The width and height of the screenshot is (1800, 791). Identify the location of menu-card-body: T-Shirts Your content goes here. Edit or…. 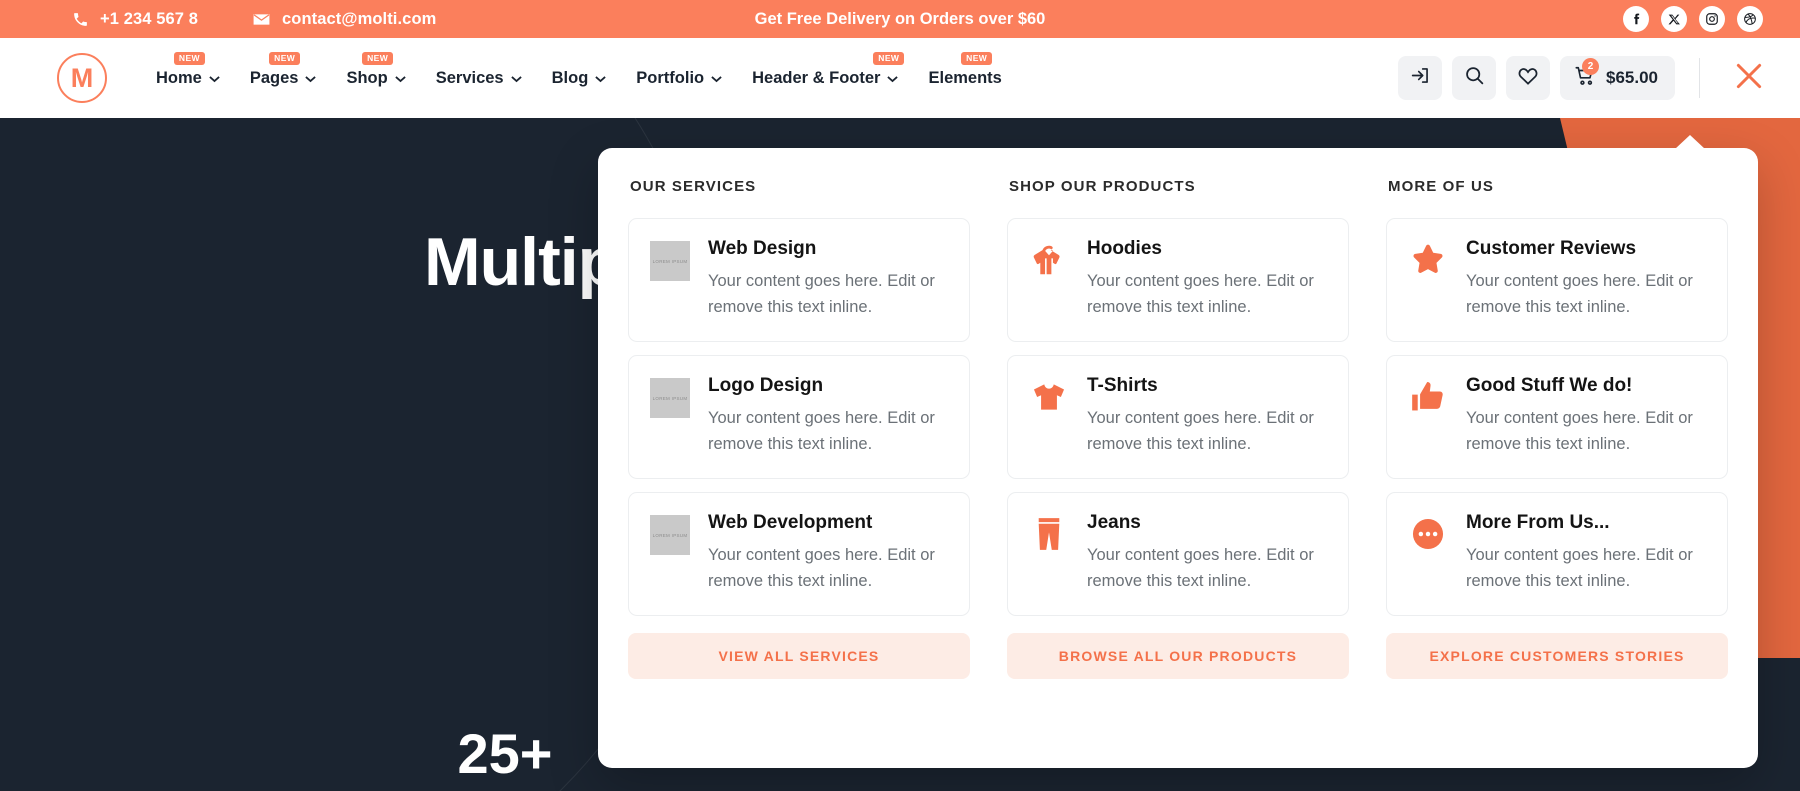
(1207, 416).